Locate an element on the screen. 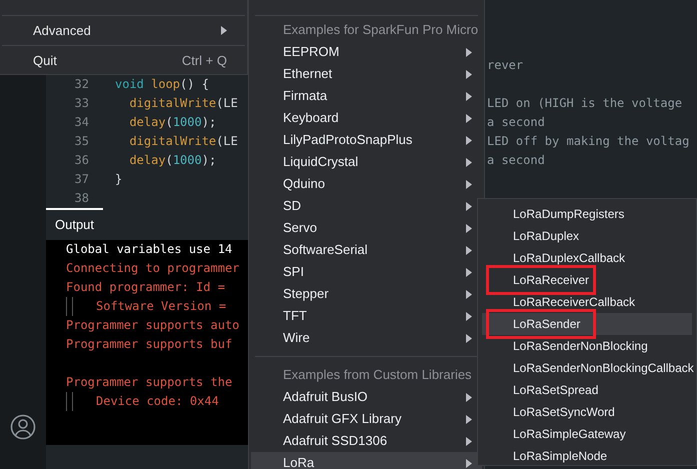 This screenshot has width=697, height=469. console-line: Found programmer: Id = is located at coordinates (146, 287).